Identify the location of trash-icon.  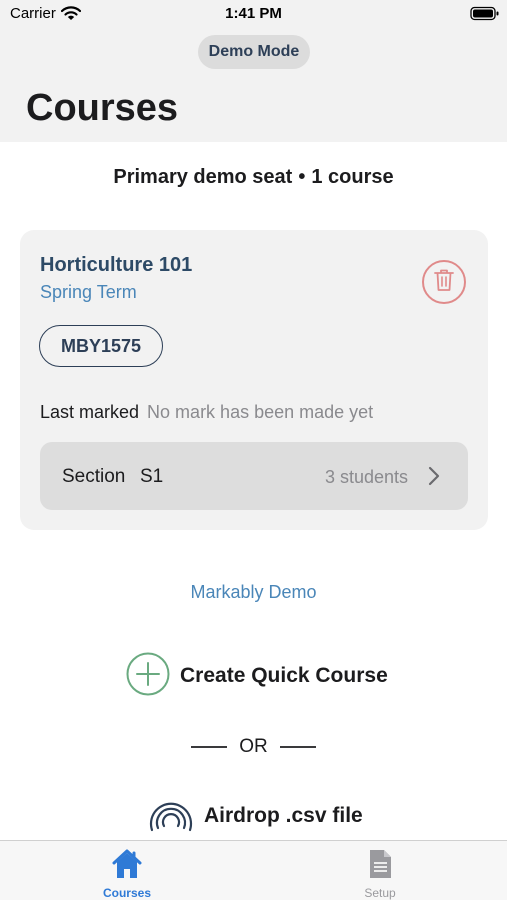
(444, 282).